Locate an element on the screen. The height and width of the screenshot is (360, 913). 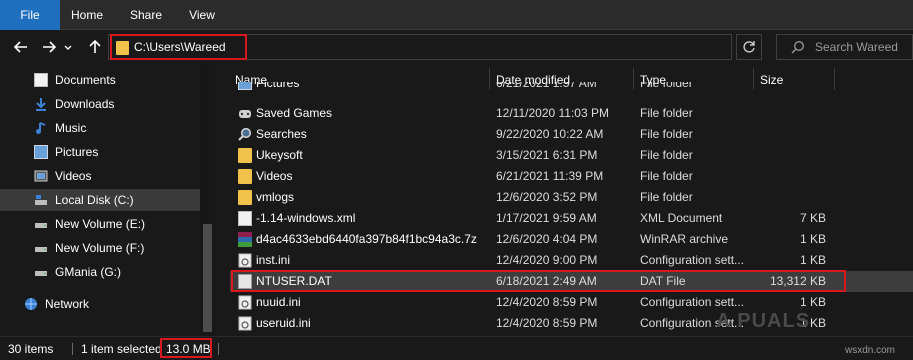
file-type: DAT File is located at coordinates (663, 281).